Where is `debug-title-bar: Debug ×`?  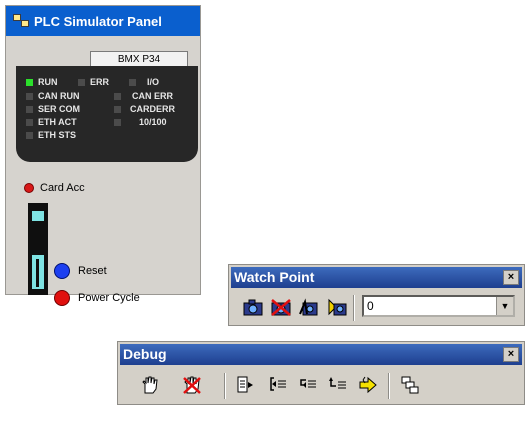 debug-title-bar: Debug × is located at coordinates (321, 354).